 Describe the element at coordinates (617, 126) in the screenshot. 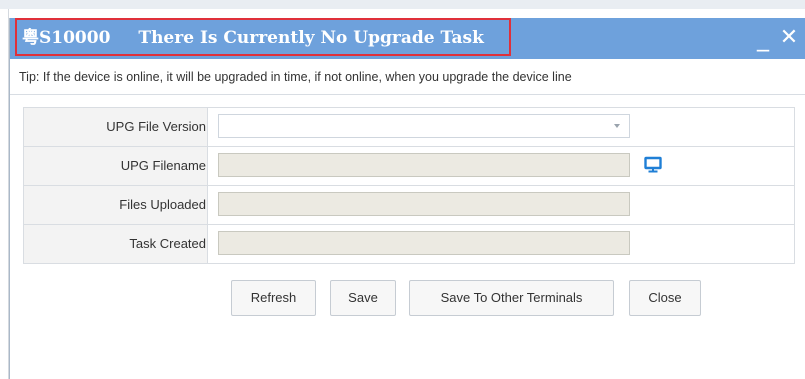

I see `chevron-down-icon` at that location.